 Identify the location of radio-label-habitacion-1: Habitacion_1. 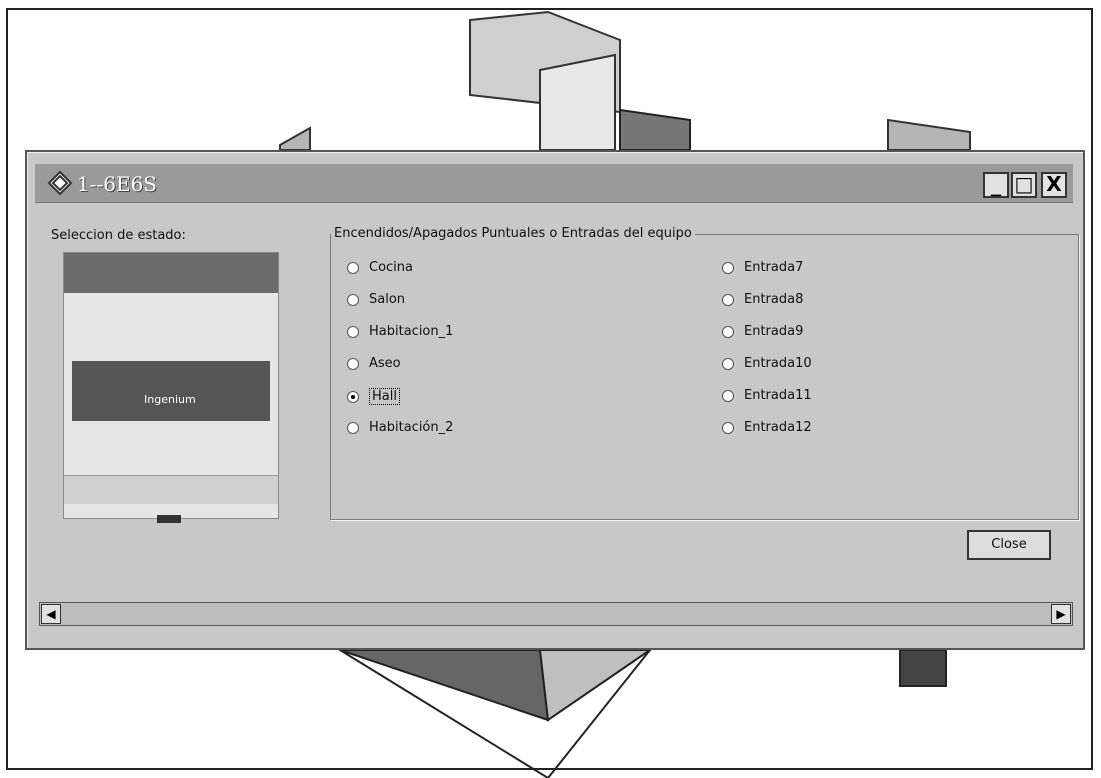
(411, 331).